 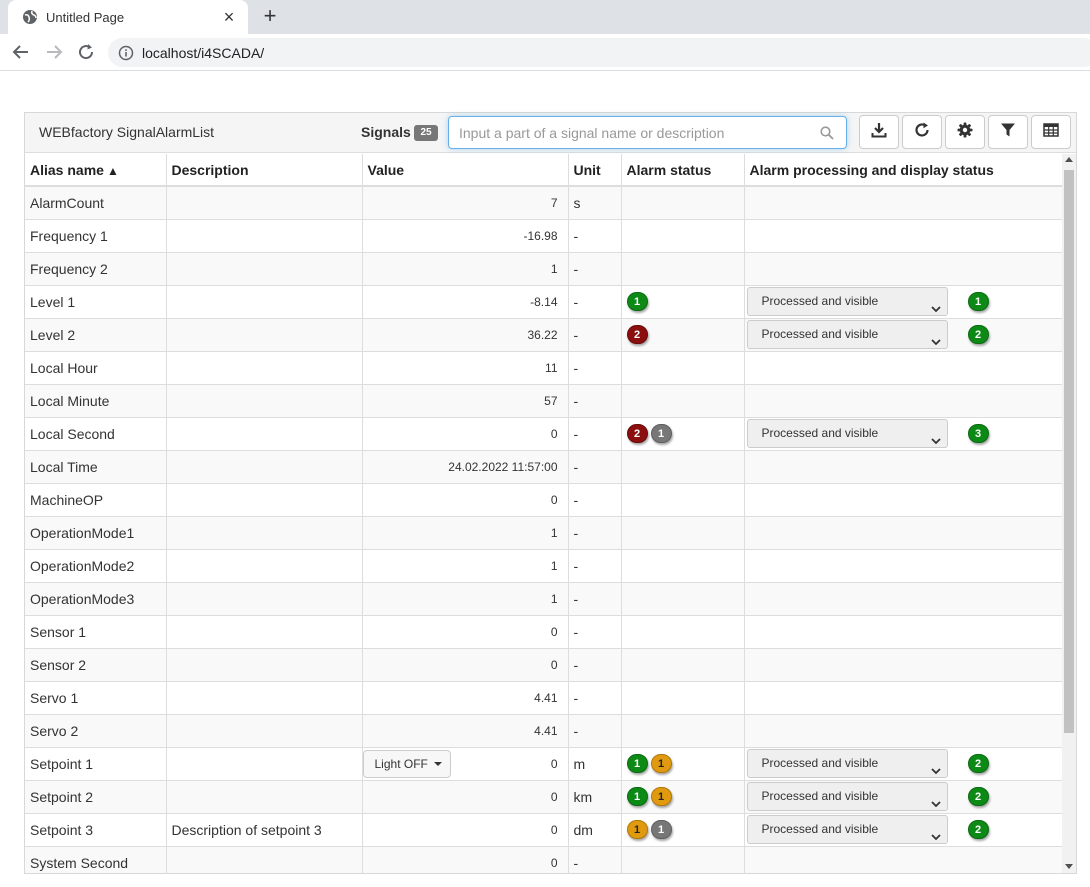 I want to click on scroll-down-arrow-icon, so click(x=1069, y=866).